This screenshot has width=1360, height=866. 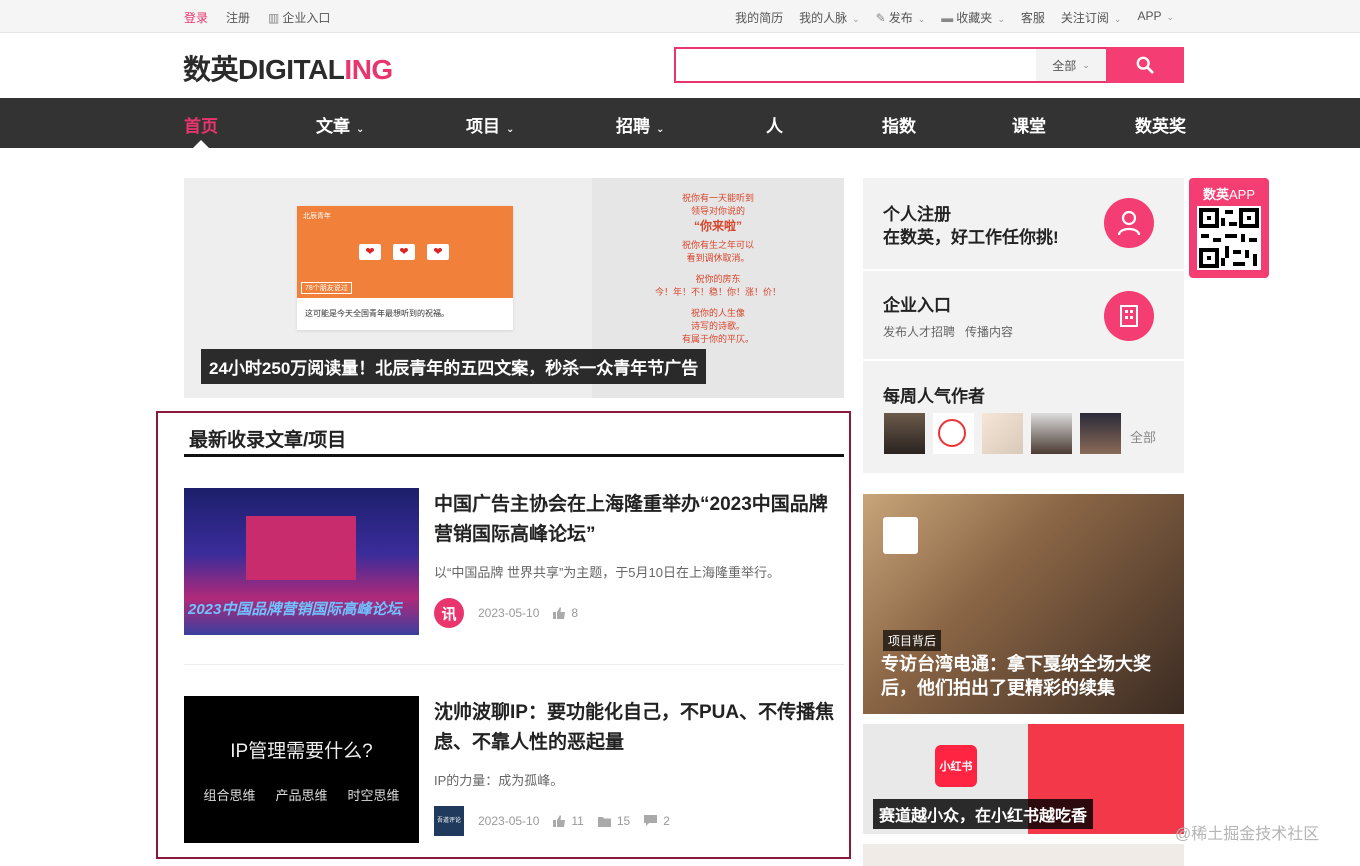 What do you see at coordinates (449, 613) in the screenshot?
I see `author-avatar: 讯` at bounding box center [449, 613].